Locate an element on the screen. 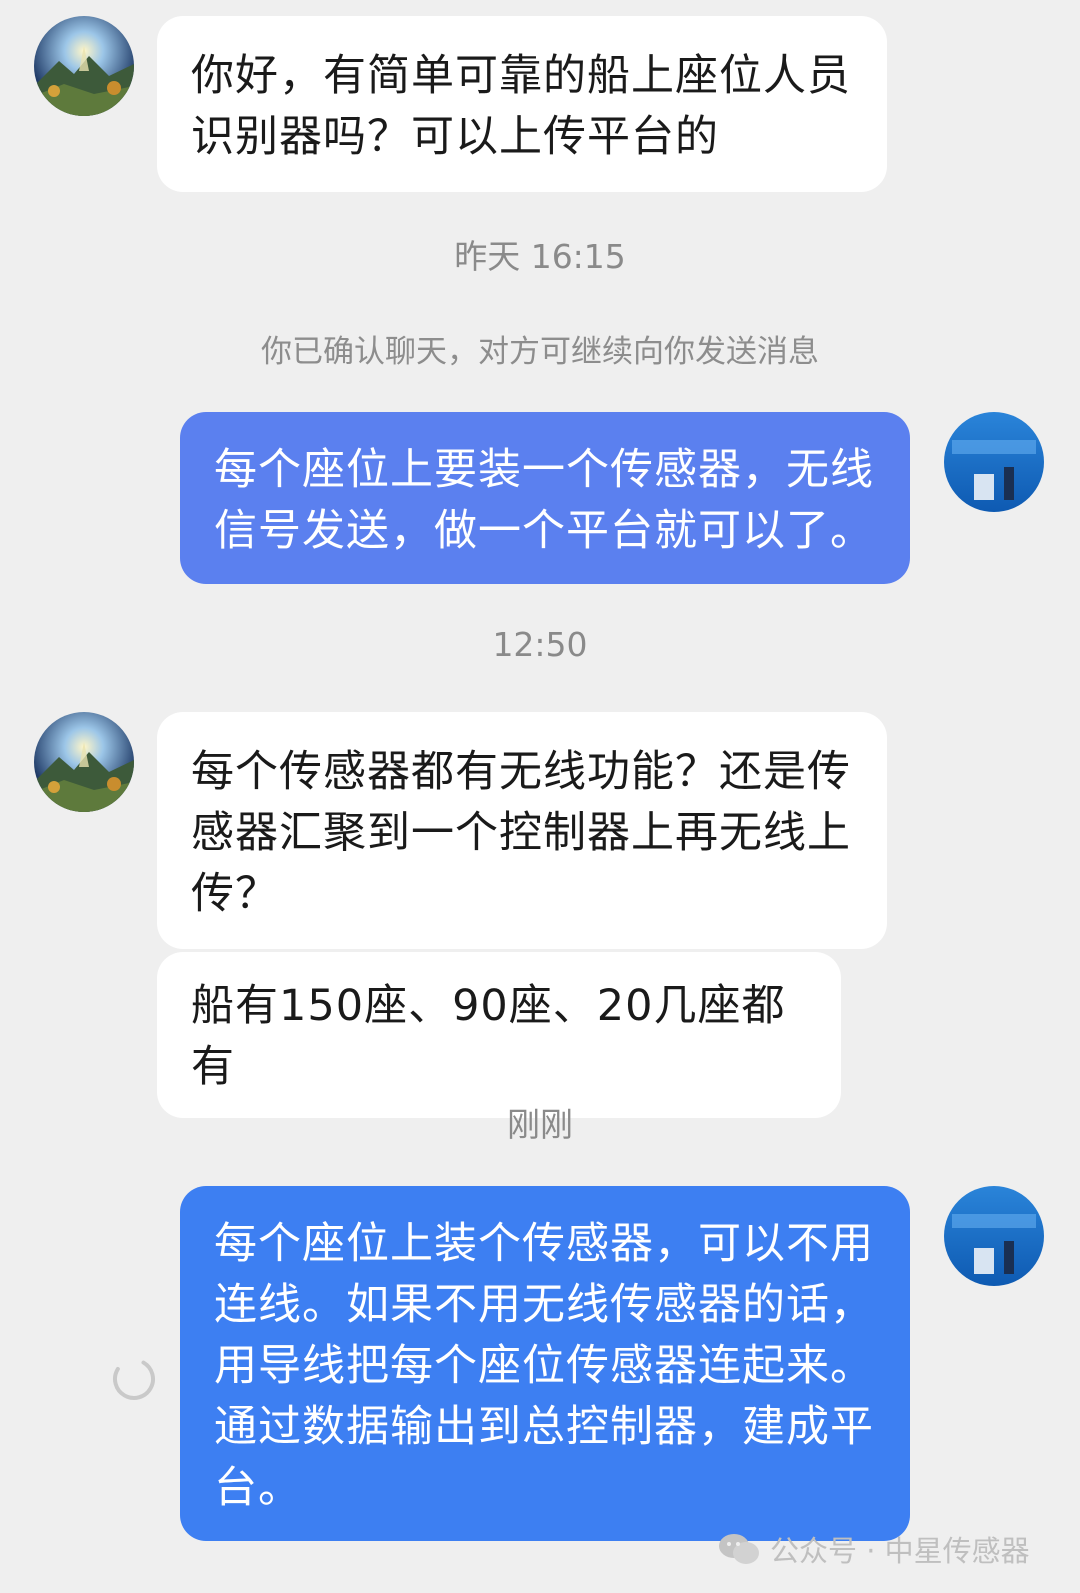 This screenshot has height=1593, width=1080. spinner-icon is located at coordinates (134, 1379).